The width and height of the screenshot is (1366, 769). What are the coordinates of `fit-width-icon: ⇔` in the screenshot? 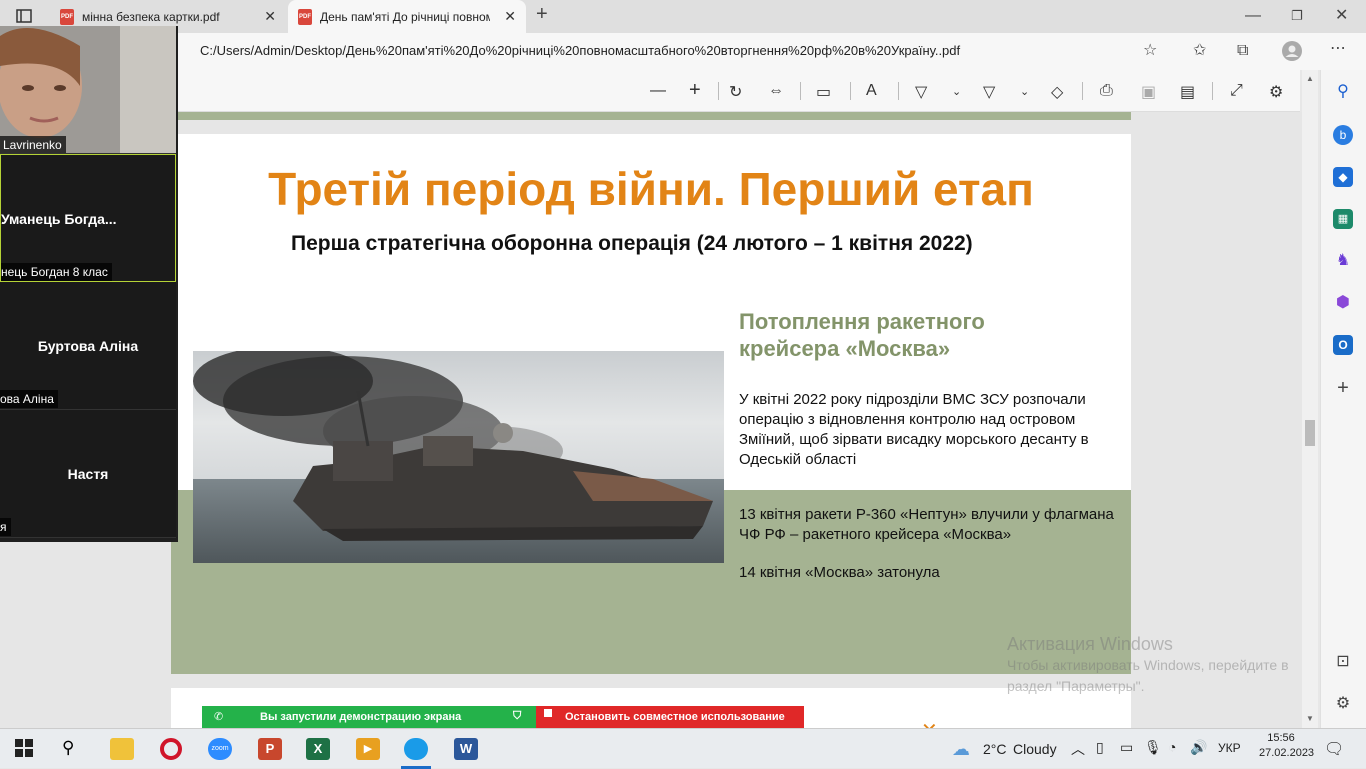 It's located at (776, 91).